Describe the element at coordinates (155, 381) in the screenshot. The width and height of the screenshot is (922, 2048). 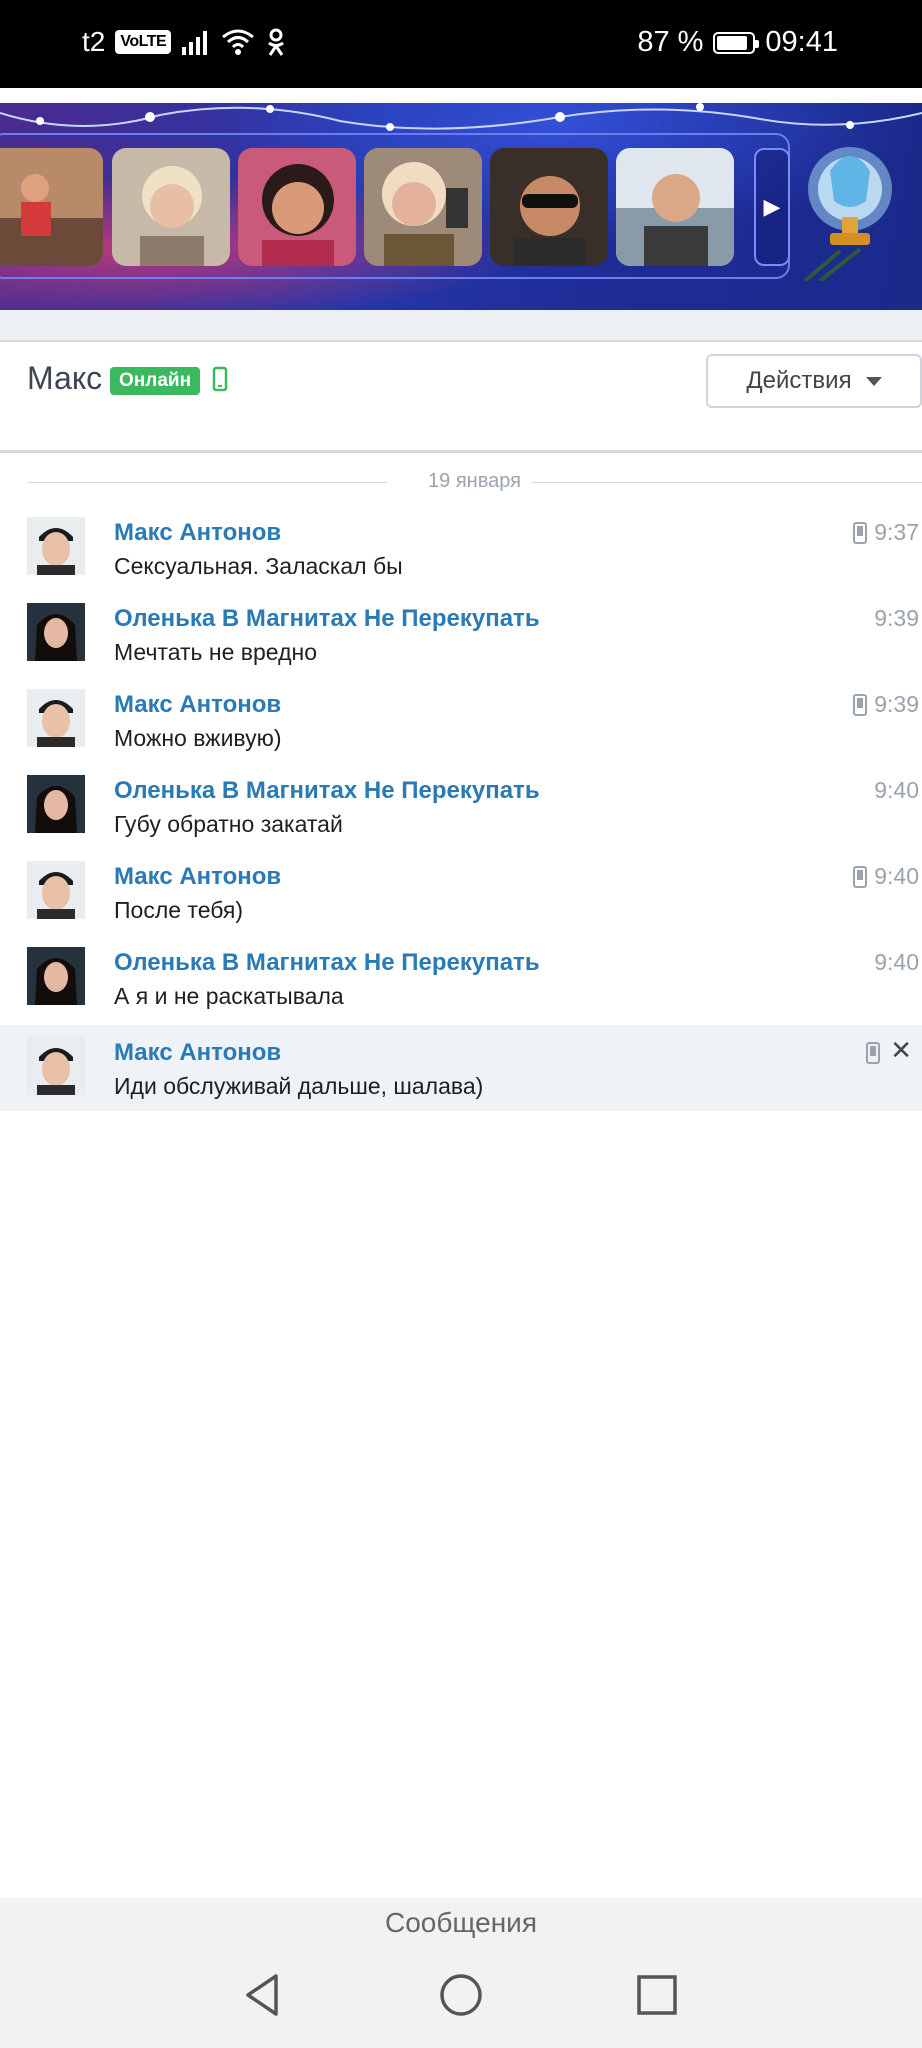
I see `online-badge: Онлайн` at that location.